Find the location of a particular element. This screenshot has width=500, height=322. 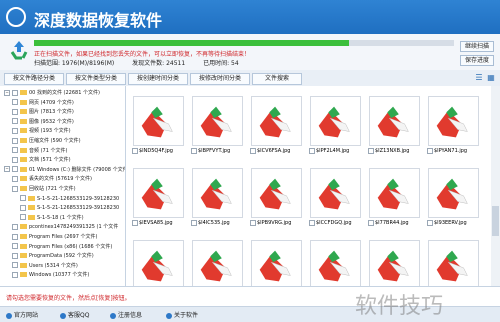

tab-by-created: 按创建时间分类 is located at coordinates (158, 79).